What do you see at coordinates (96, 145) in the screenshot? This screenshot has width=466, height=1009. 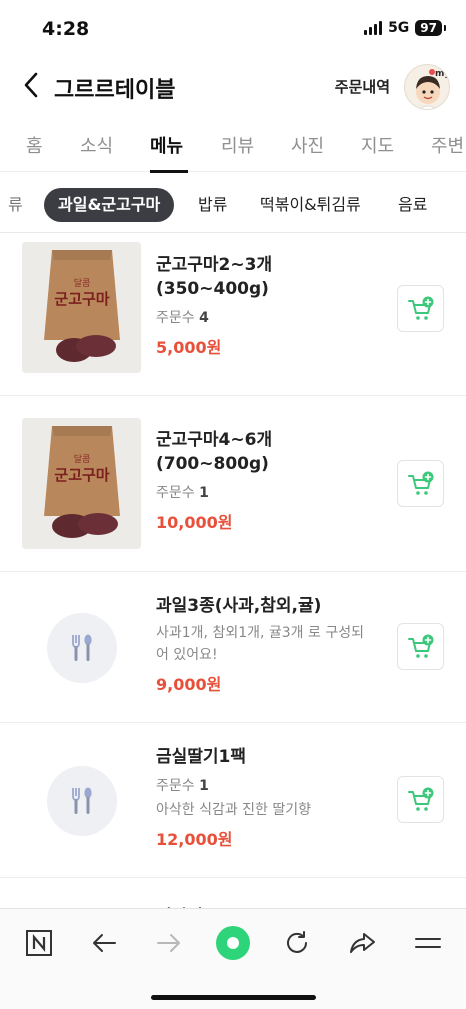 I see `tab-news: 소식` at bounding box center [96, 145].